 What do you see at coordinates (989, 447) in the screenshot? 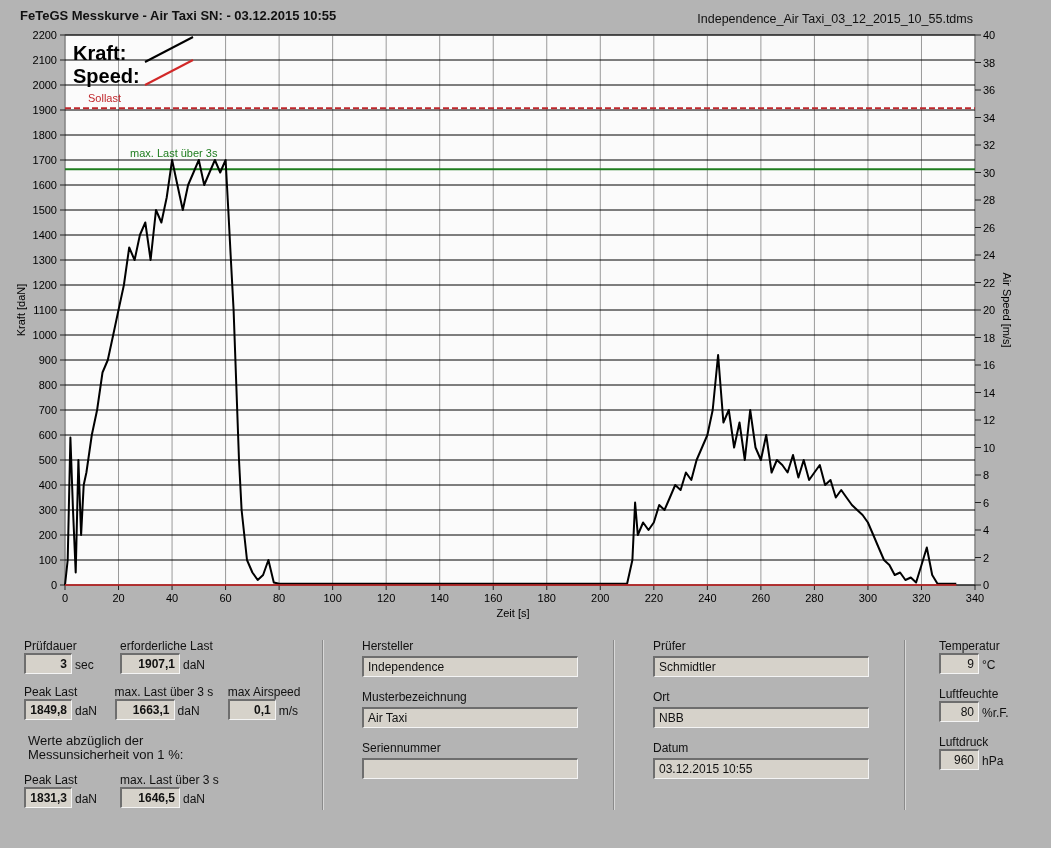
I see `axis-tick-label: 10` at bounding box center [989, 447].